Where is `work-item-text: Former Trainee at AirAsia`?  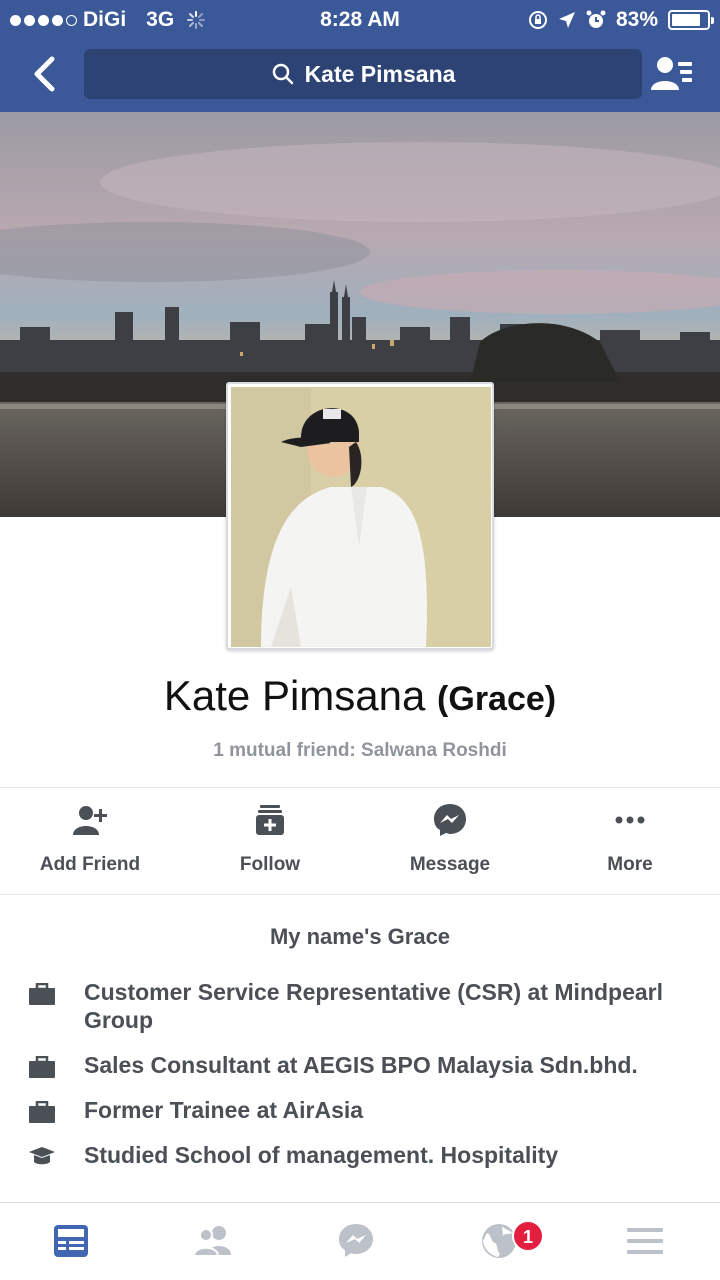
work-item-text: Former Trainee at AirAsia is located at coordinates (224, 1110).